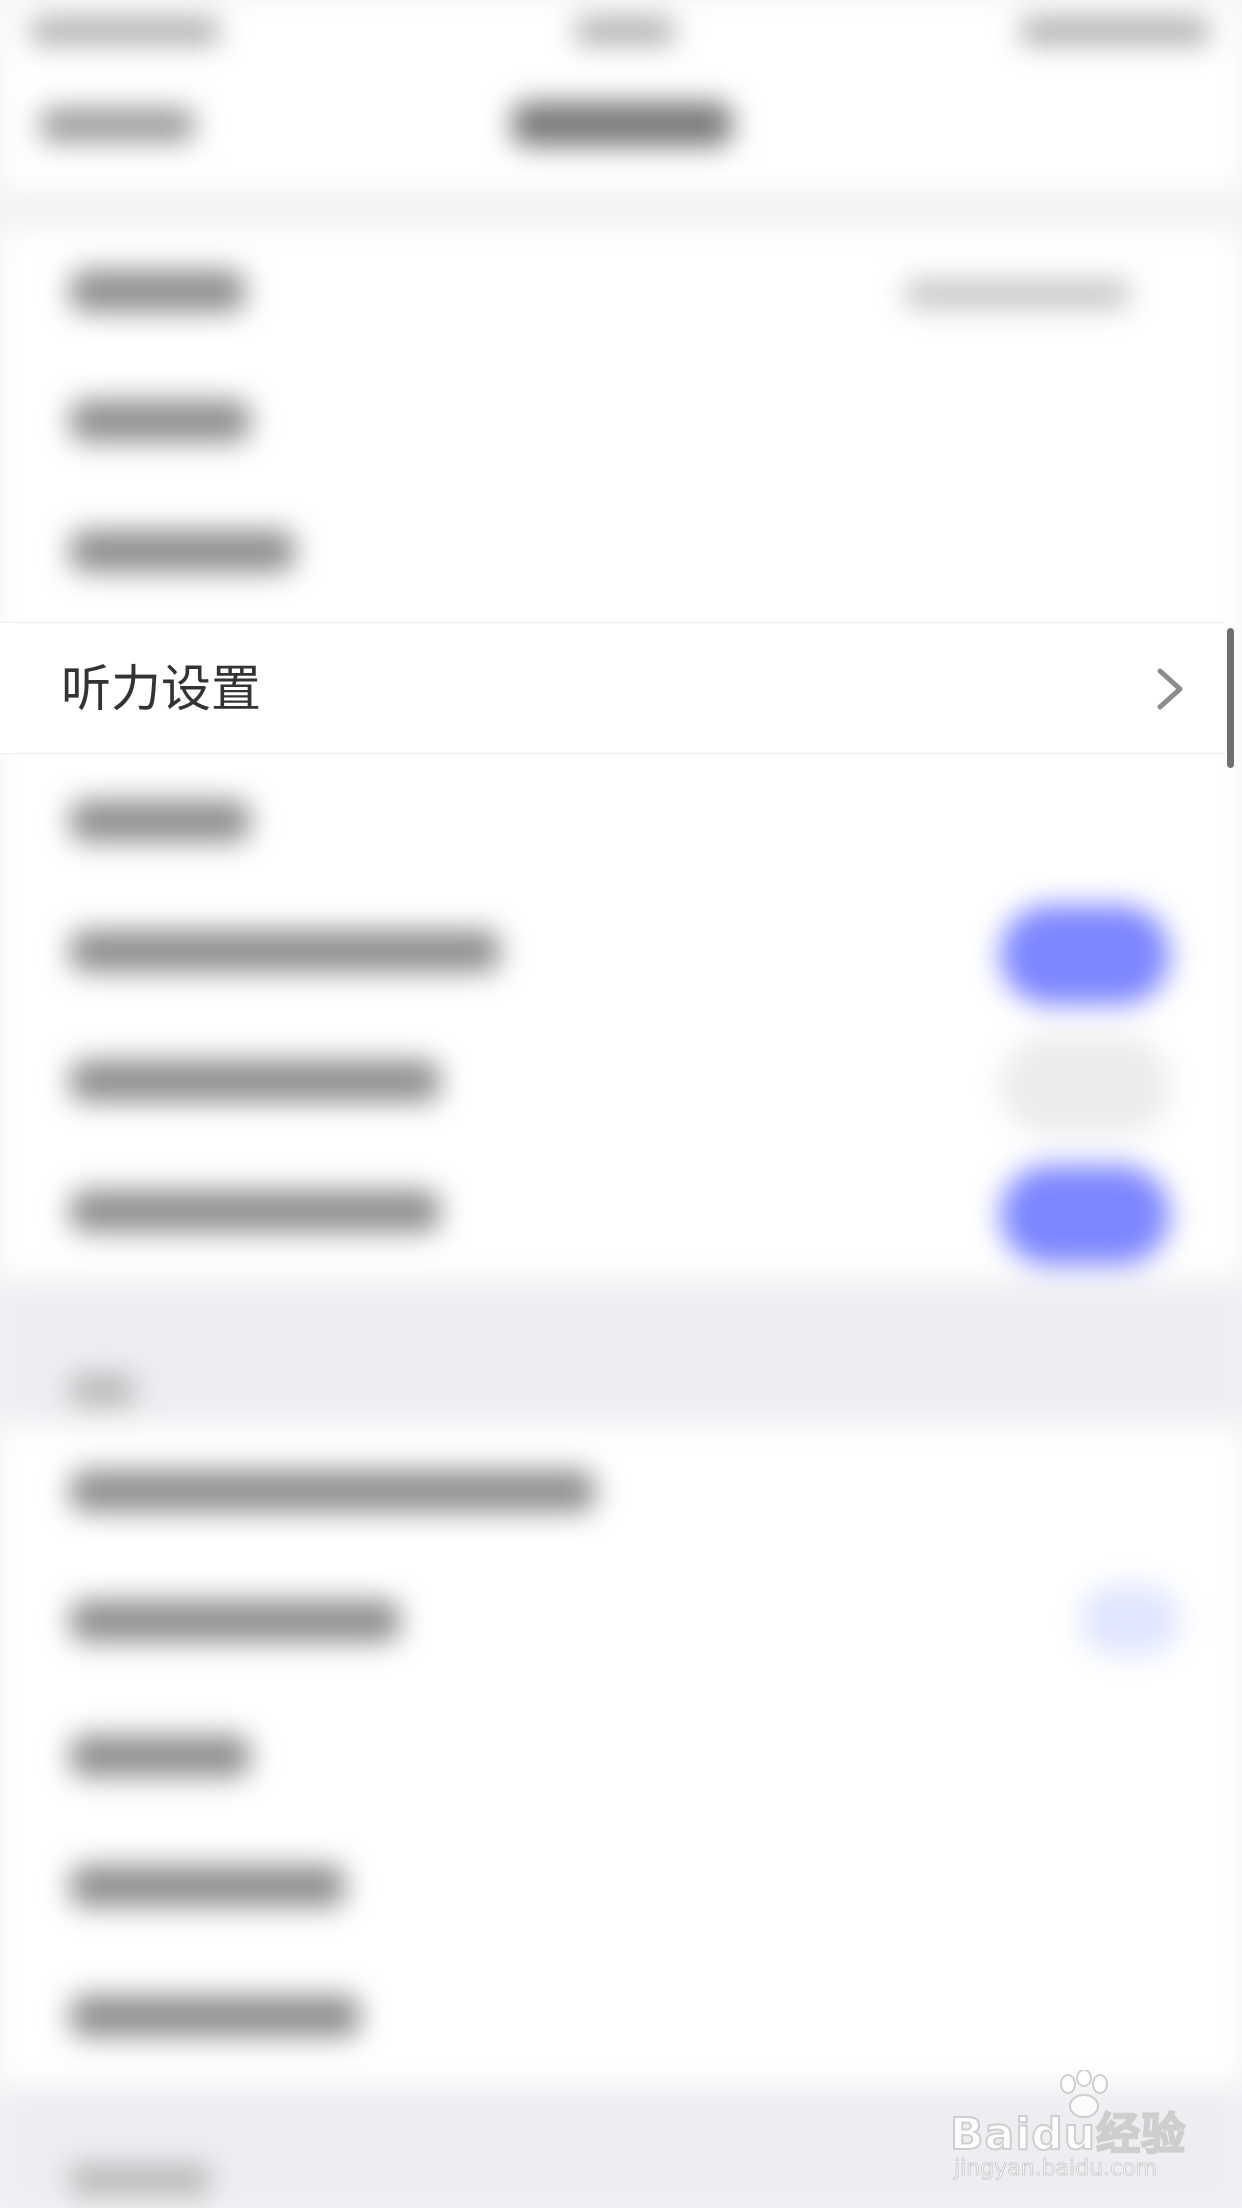 The width and height of the screenshot is (1242, 2208). What do you see at coordinates (612, 688) in the screenshot?
I see `hearing-settings-row: 听力设置` at bounding box center [612, 688].